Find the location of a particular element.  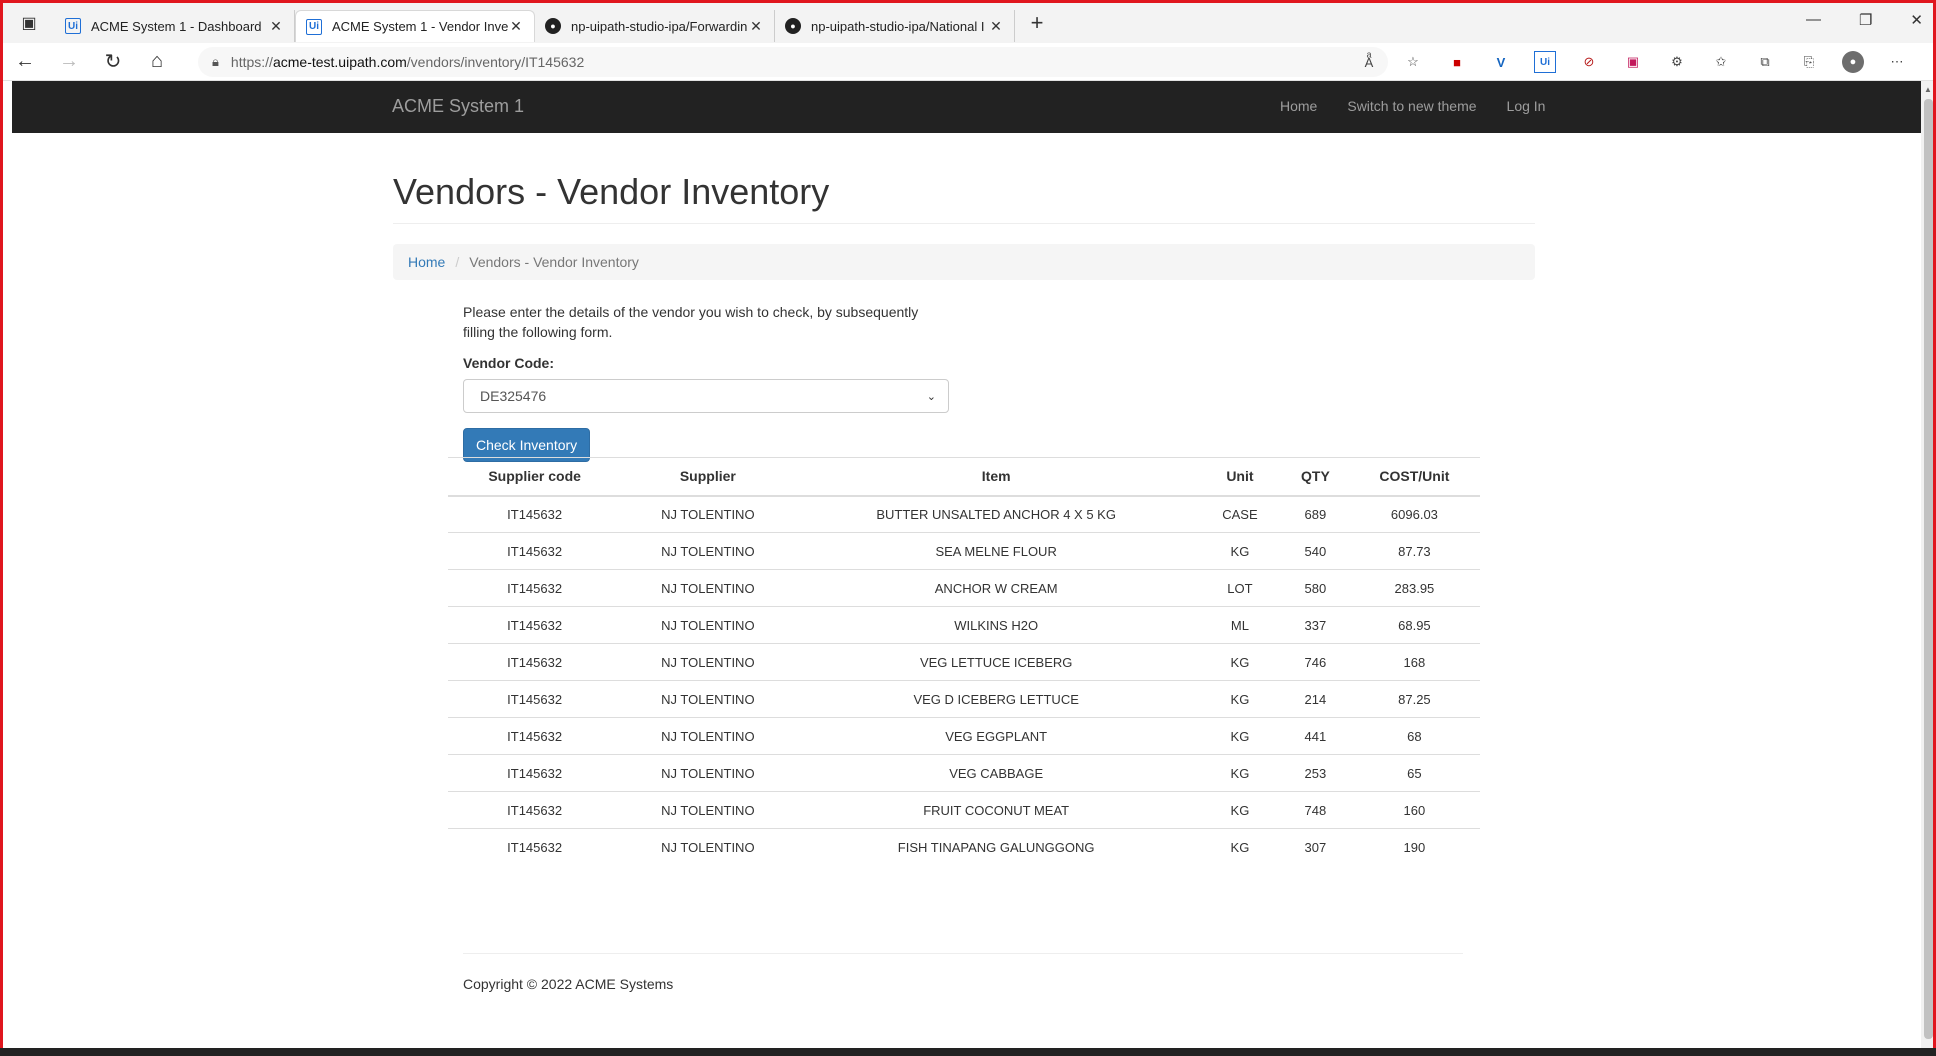

uipath-icon: Ui is located at coordinates (314, 26).